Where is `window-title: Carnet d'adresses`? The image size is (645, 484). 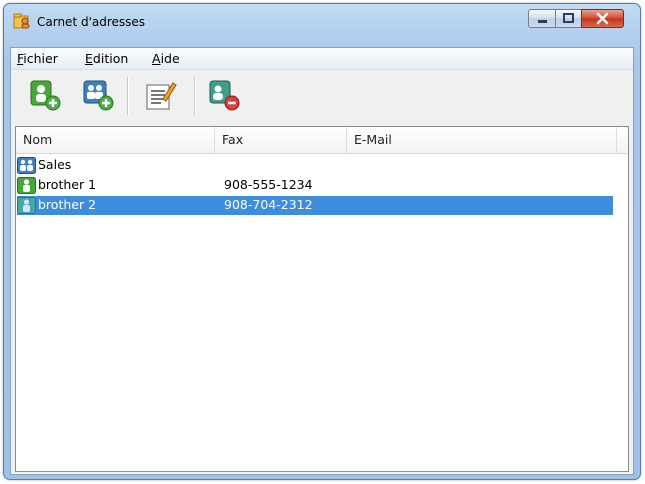 window-title: Carnet d'adresses is located at coordinates (91, 22).